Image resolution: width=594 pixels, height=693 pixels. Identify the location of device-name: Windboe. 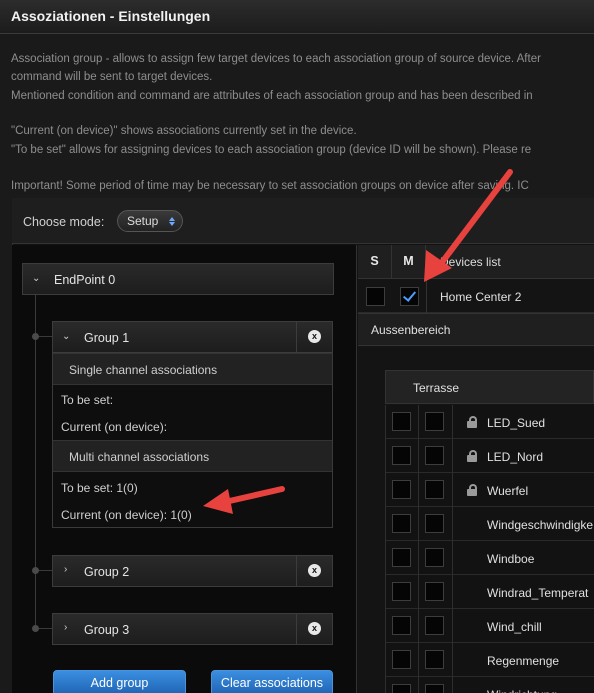
(511, 559).